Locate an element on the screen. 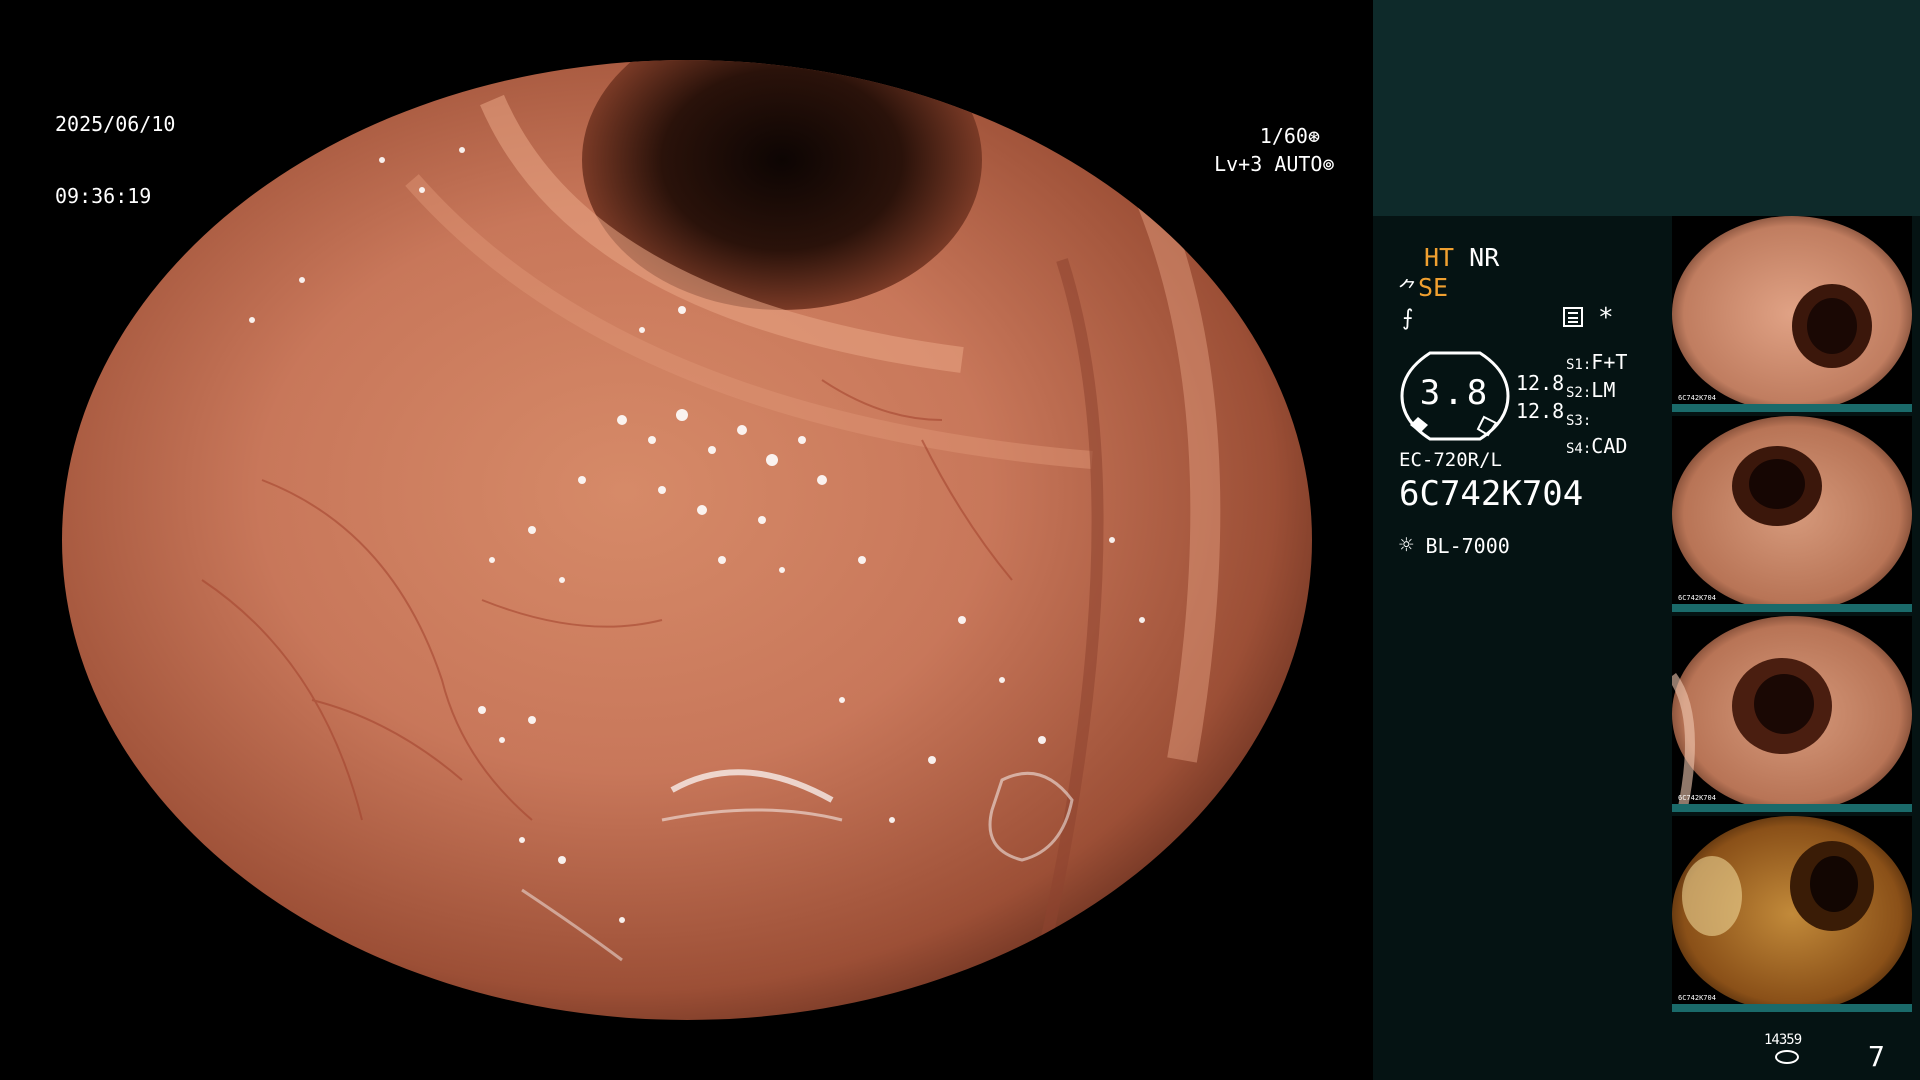  mode-row-2: ⺈SE is located at coordinates (1423, 287).